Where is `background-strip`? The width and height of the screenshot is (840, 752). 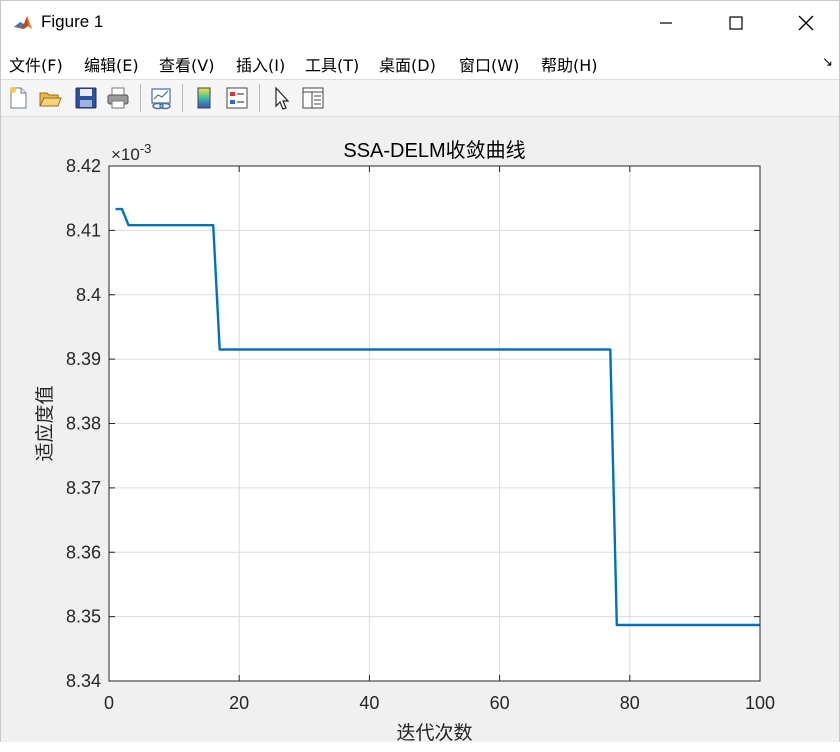
background-strip is located at coordinates (420, 747).